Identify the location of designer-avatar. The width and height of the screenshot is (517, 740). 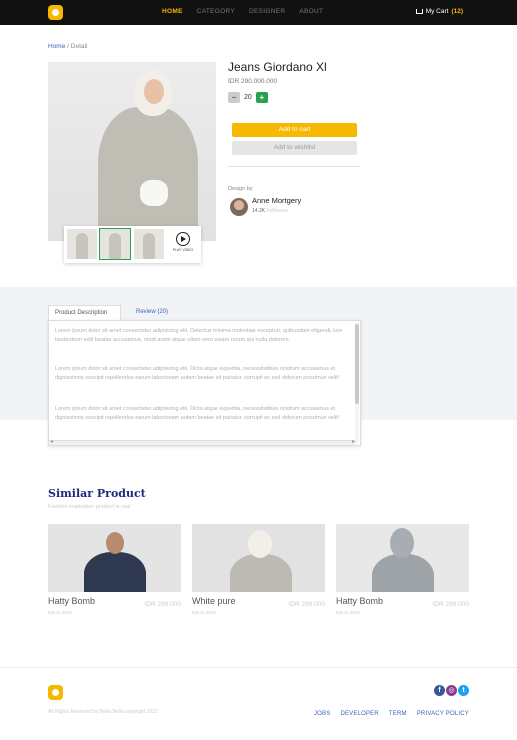
(239, 207).